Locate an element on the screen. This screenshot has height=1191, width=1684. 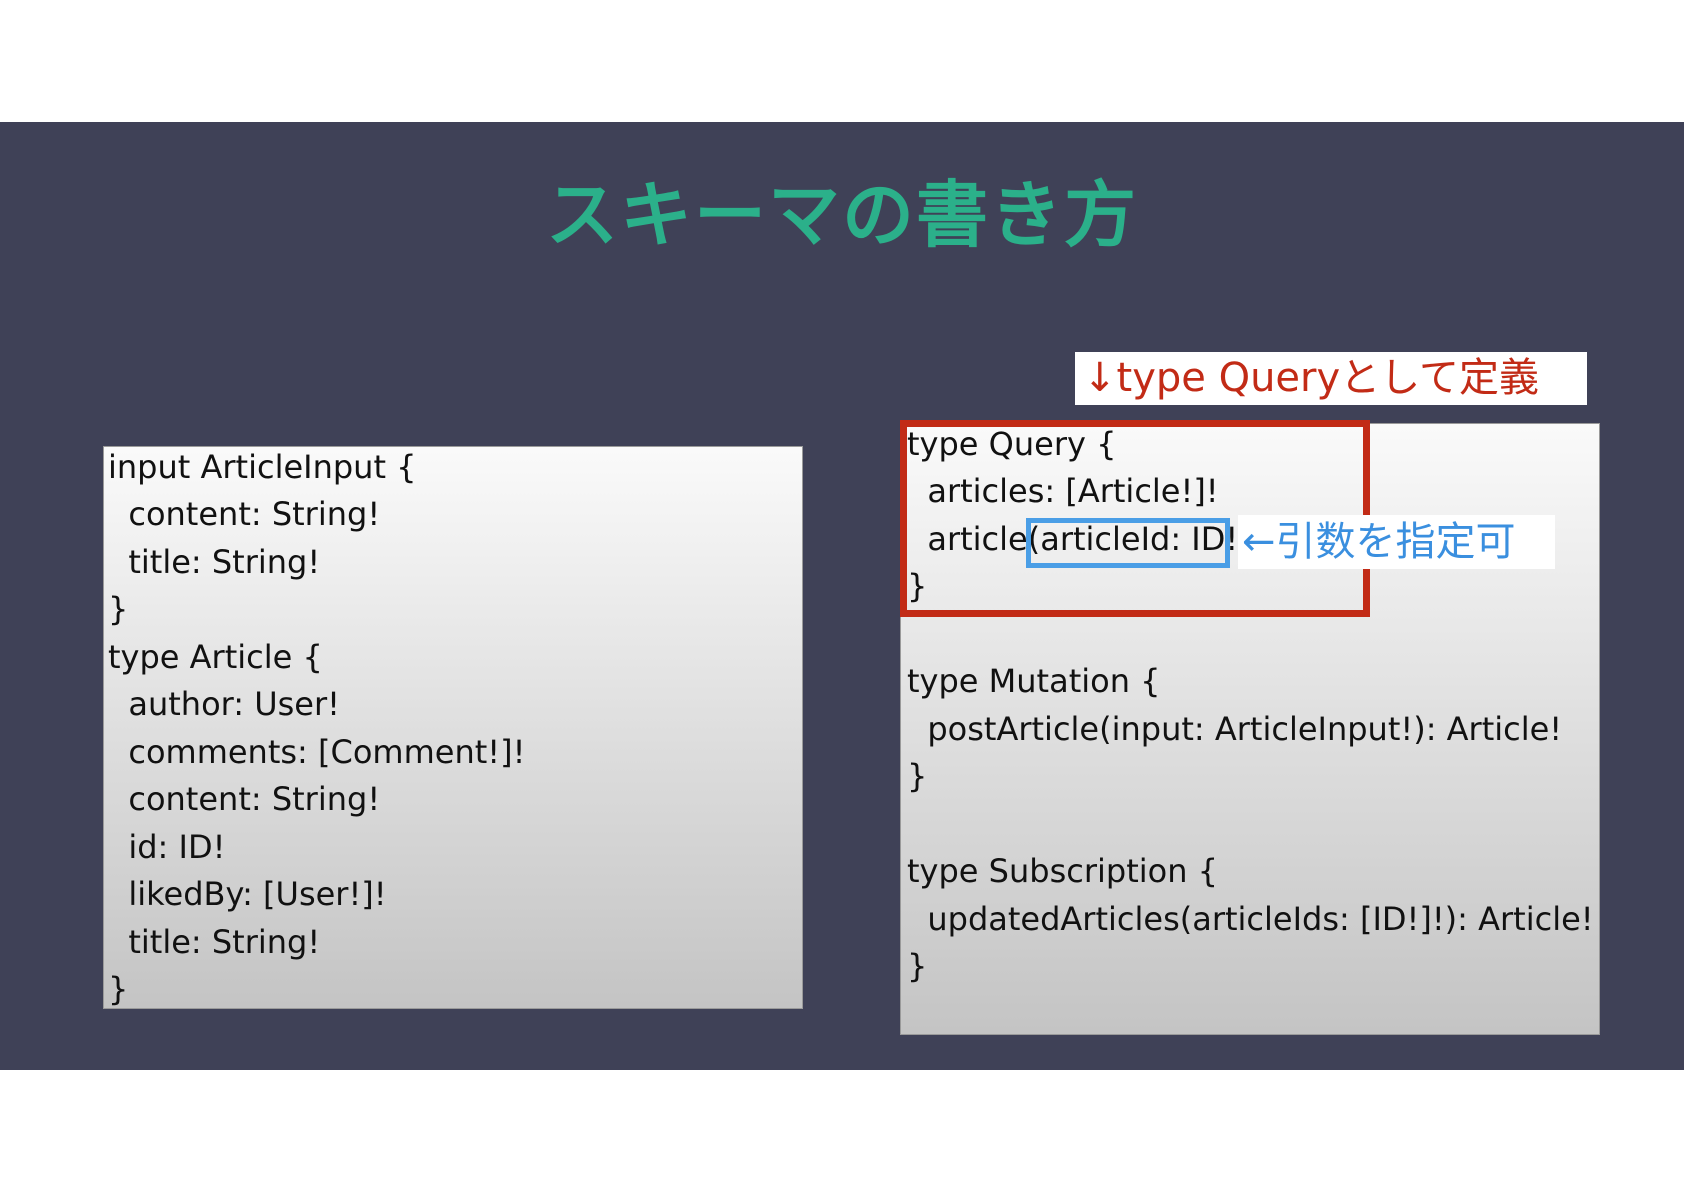
argument-annotation: ←引数を指定可 is located at coordinates (1396, 542).